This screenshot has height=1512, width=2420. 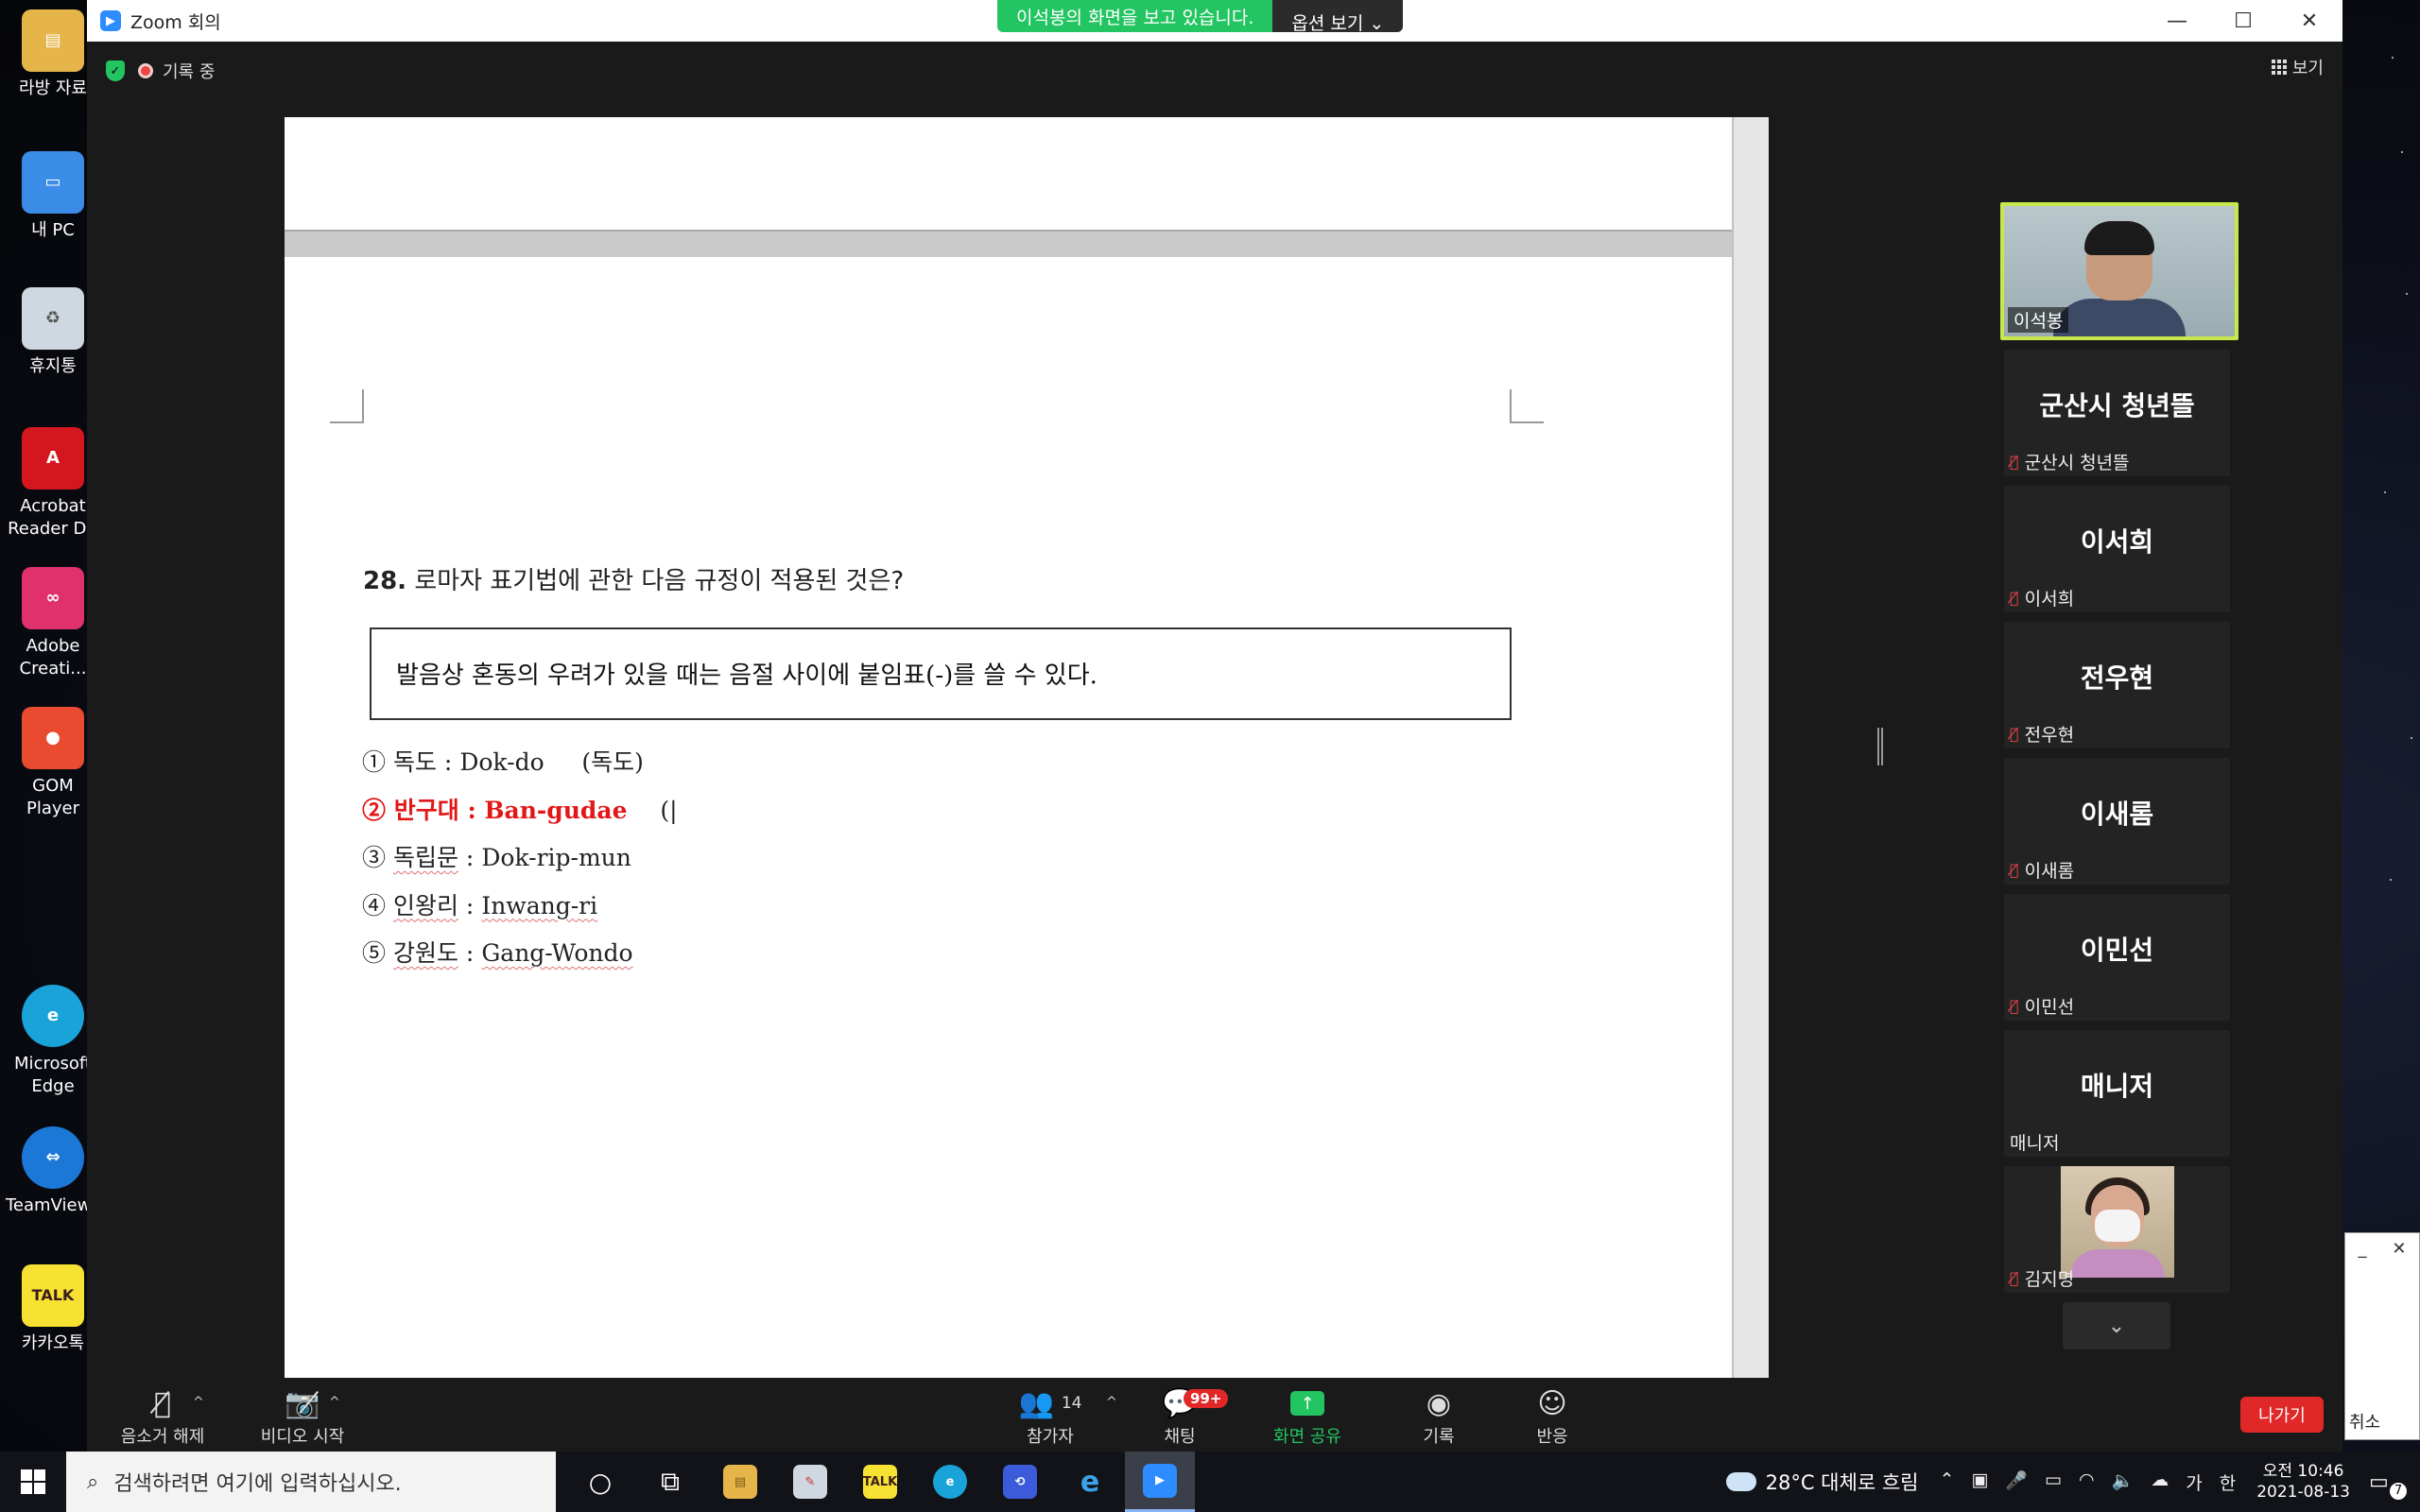 I want to click on answer-option-2: ② 반구대 : Ban-gudae (|, so click(x=520, y=810).